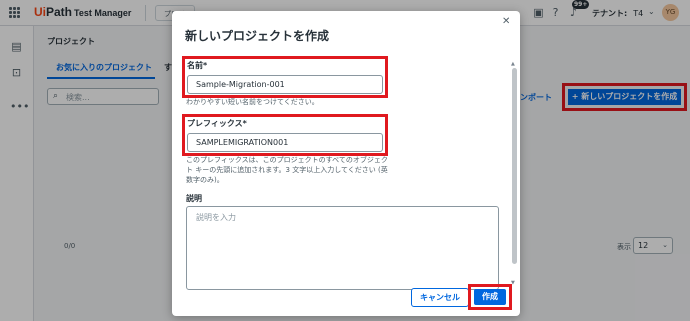 This screenshot has width=690, height=321. Describe the element at coordinates (217, 123) in the screenshot. I see `prefix-label: プレフィックス*` at that location.